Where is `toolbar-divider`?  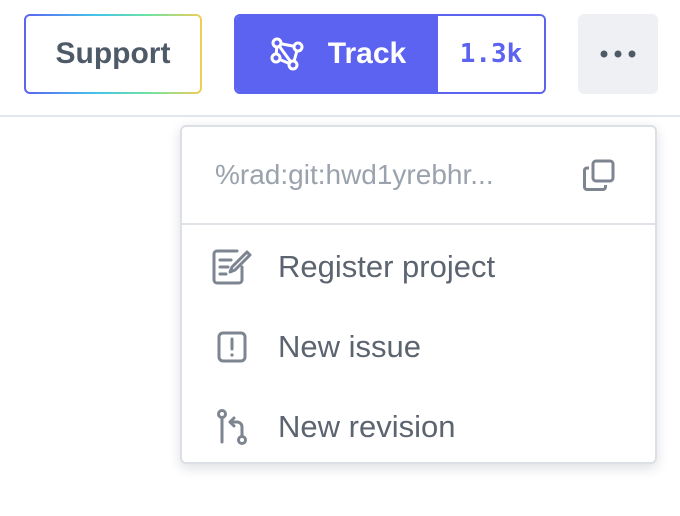 toolbar-divider is located at coordinates (340, 116).